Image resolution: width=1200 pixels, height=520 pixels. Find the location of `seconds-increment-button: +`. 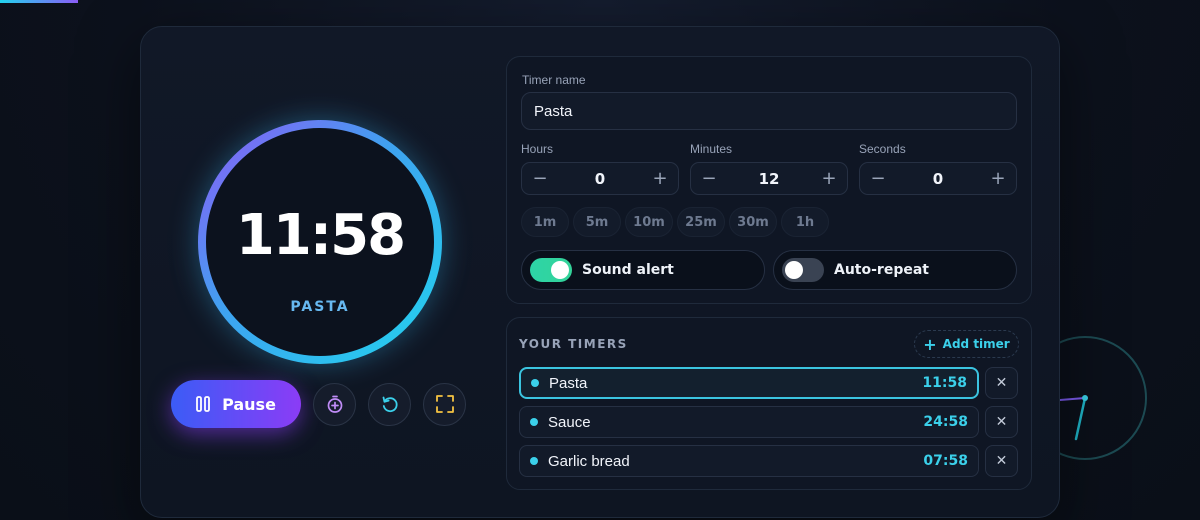

seconds-increment-button: + is located at coordinates (998, 178).